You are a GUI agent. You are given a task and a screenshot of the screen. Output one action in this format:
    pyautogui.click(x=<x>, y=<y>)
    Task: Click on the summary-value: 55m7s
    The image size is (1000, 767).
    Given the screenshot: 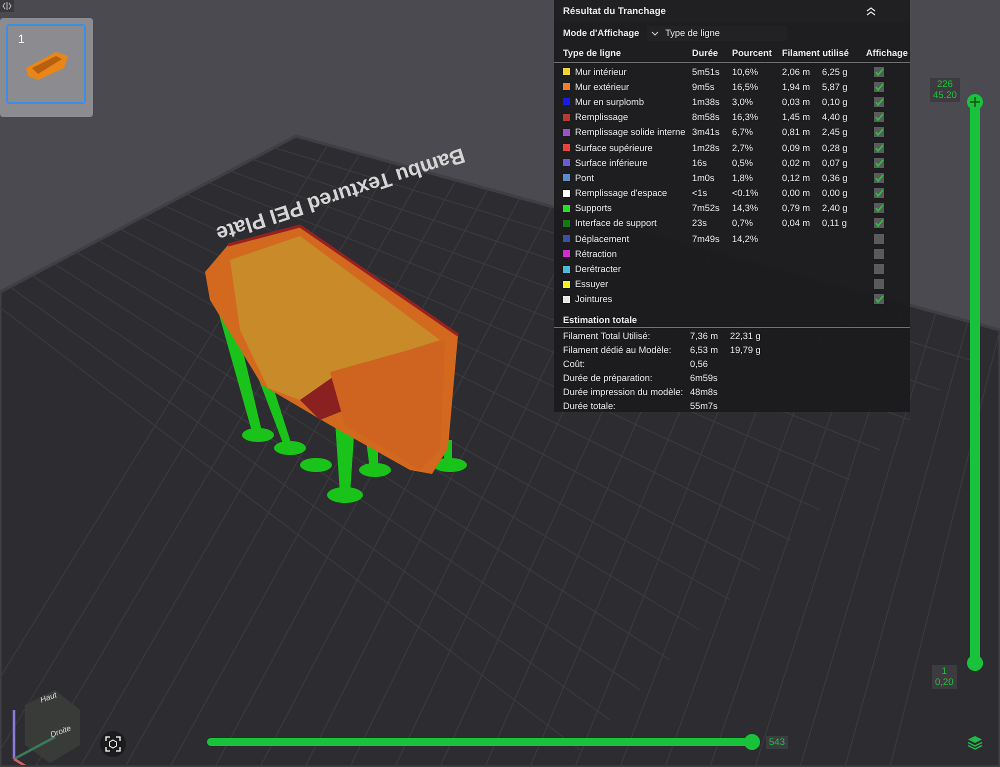 What is the action you would take?
    pyautogui.click(x=704, y=406)
    